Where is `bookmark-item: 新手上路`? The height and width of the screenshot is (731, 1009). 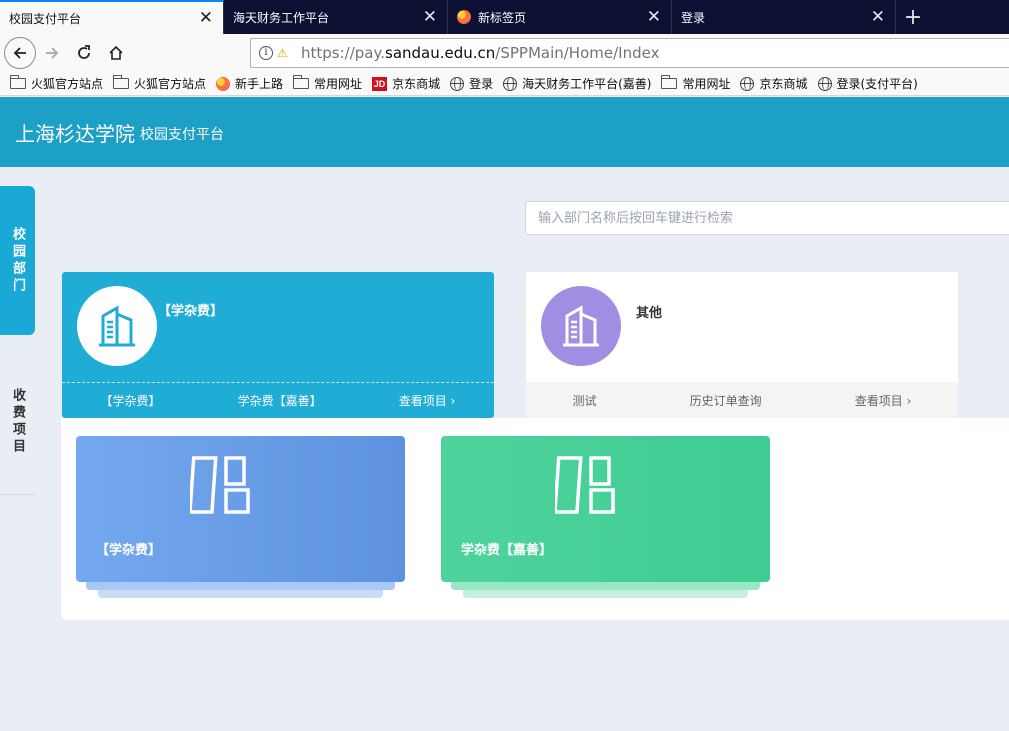
bookmark-item: 新手上路 is located at coordinates (249, 83).